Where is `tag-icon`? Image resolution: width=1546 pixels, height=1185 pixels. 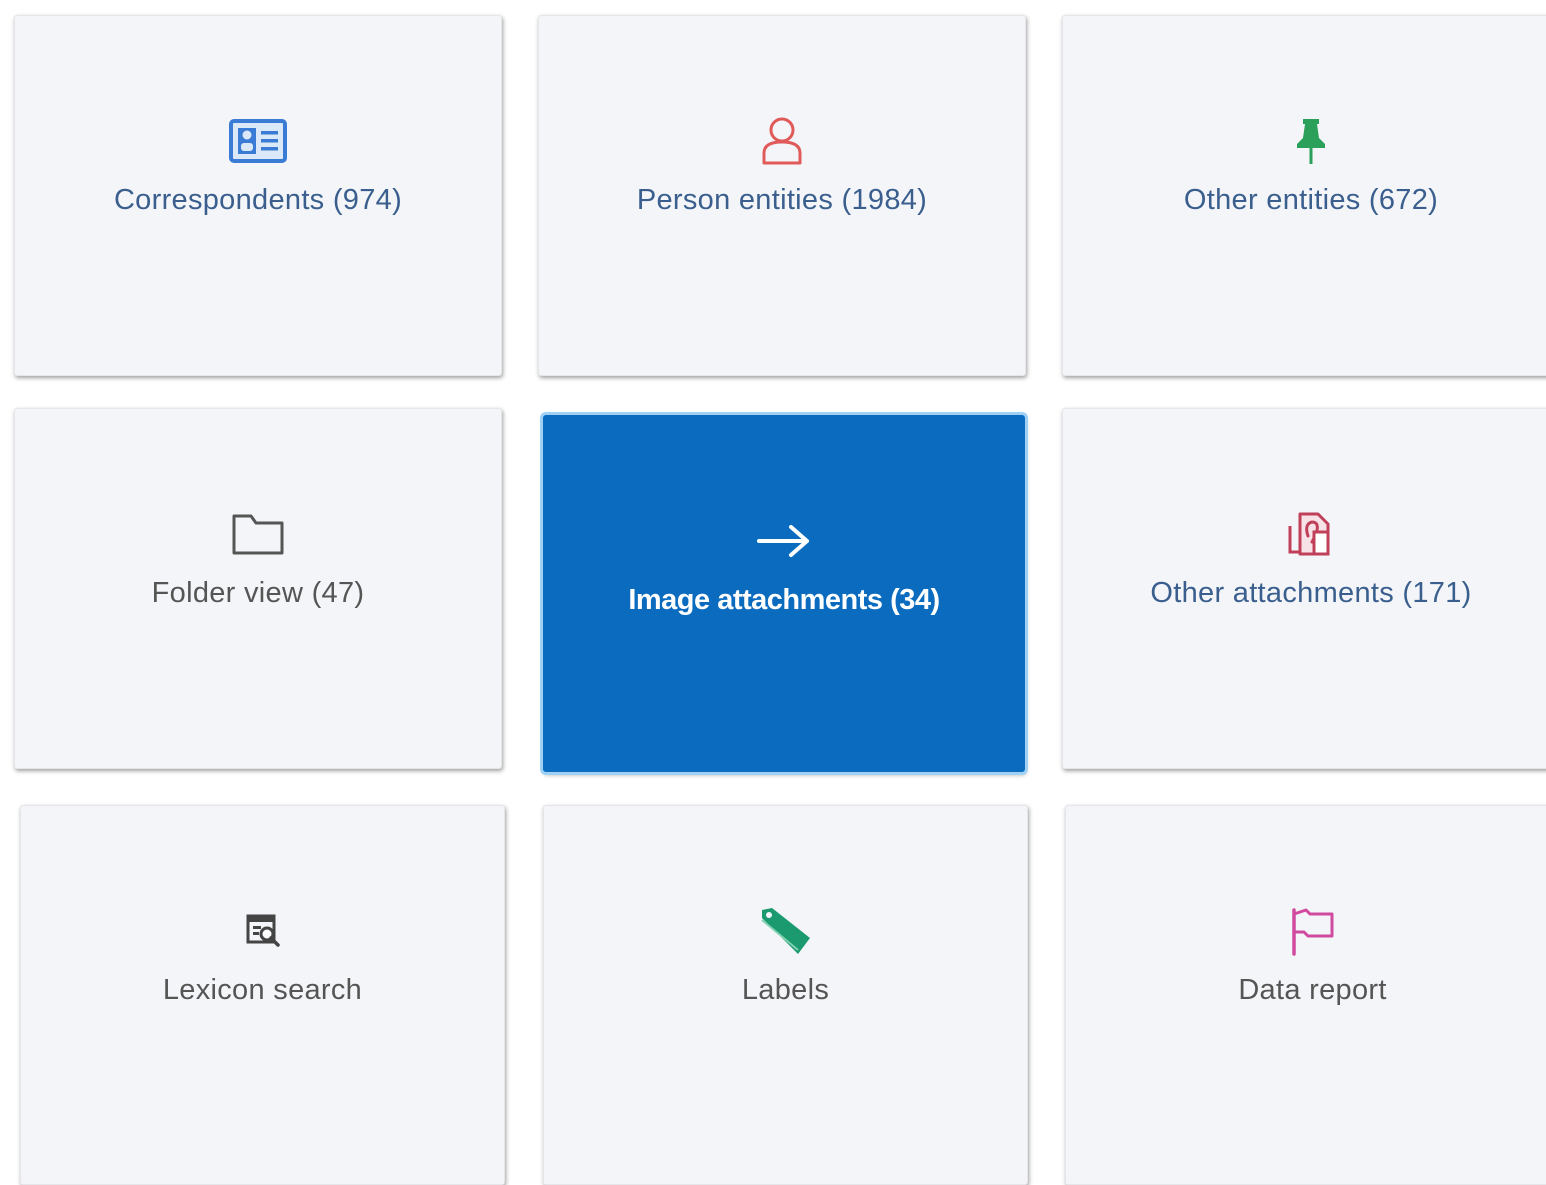 tag-icon is located at coordinates (785, 931).